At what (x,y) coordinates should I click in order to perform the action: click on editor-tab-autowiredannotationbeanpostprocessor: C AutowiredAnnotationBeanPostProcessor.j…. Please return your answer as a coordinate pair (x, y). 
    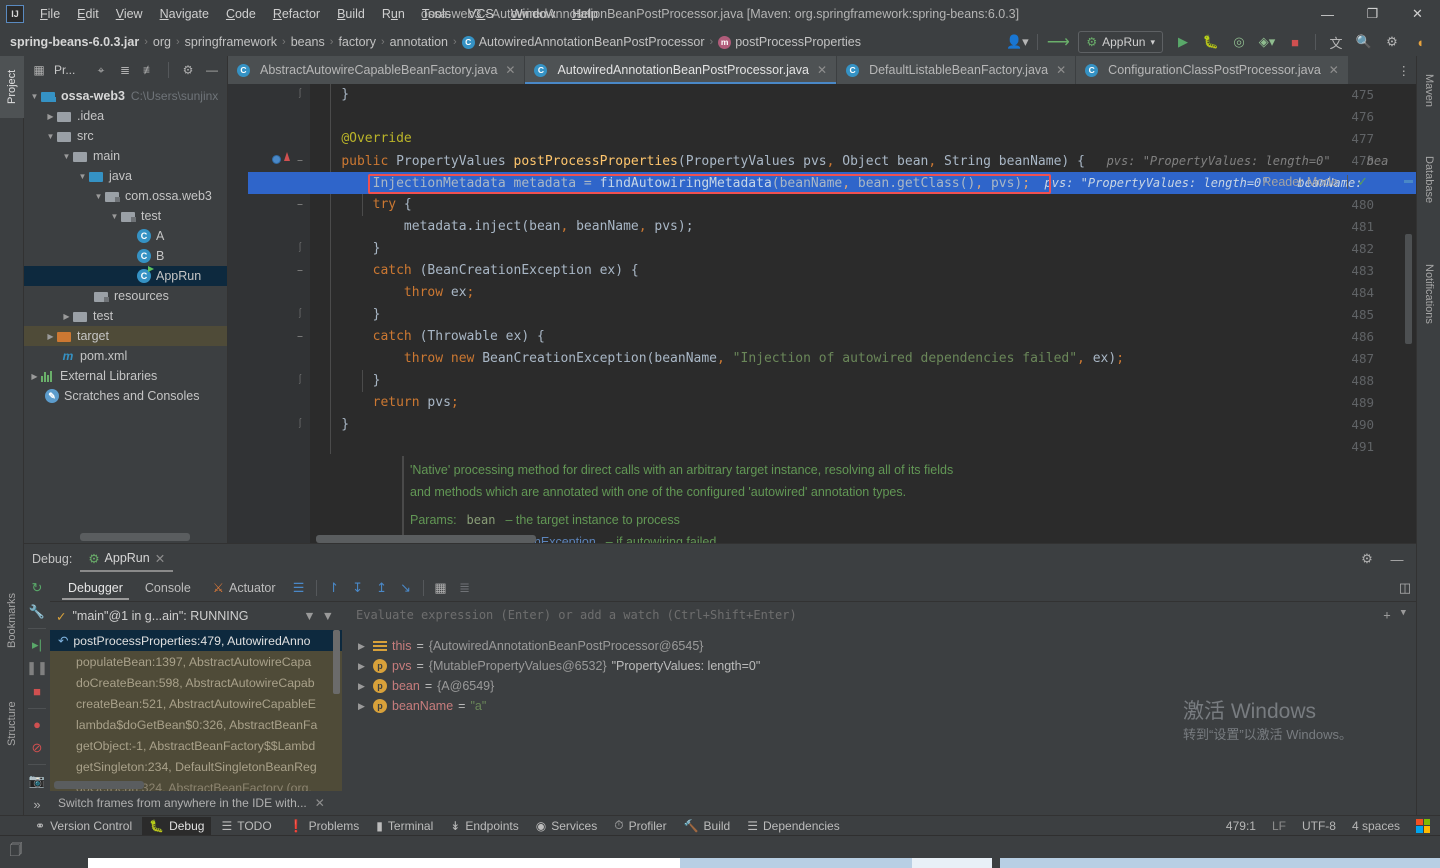
    Looking at the image, I should click on (681, 70).